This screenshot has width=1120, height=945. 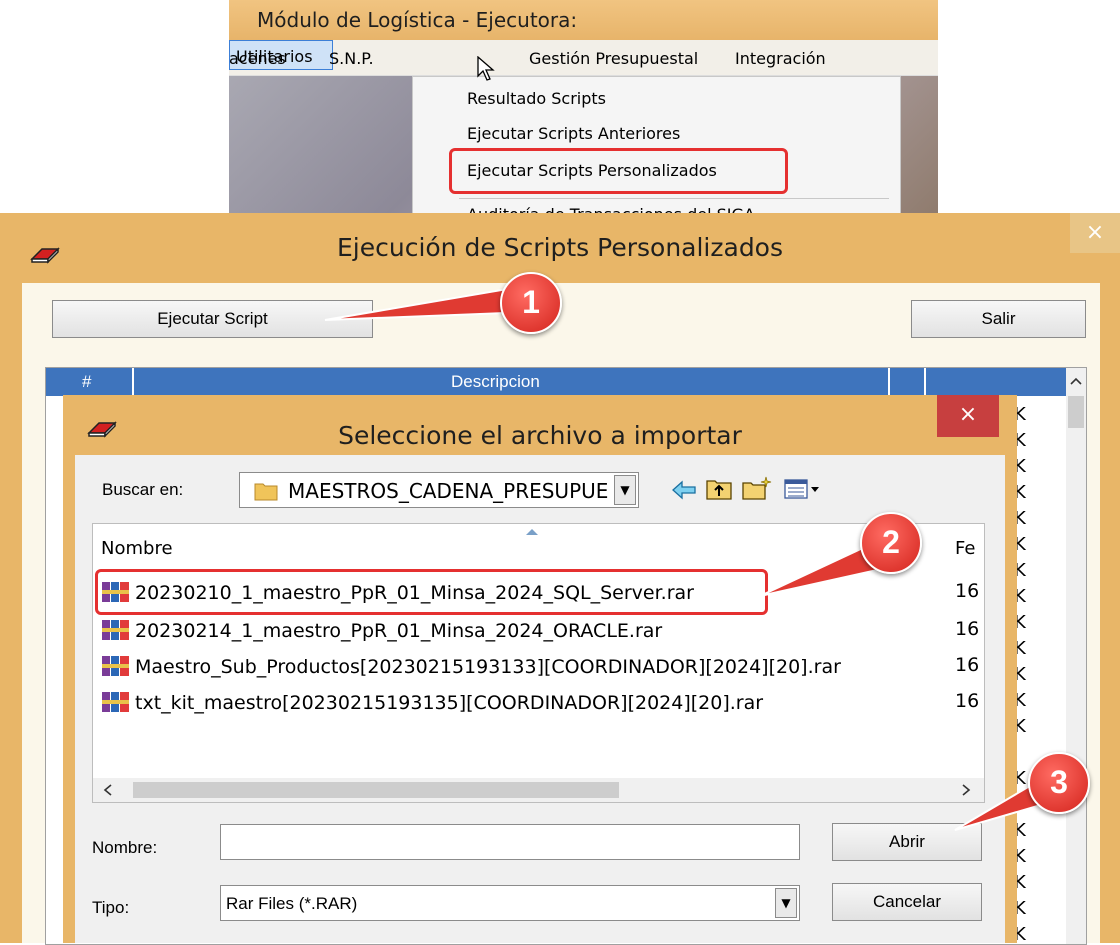 I want to click on callout-1: 1, so click(x=531, y=303).